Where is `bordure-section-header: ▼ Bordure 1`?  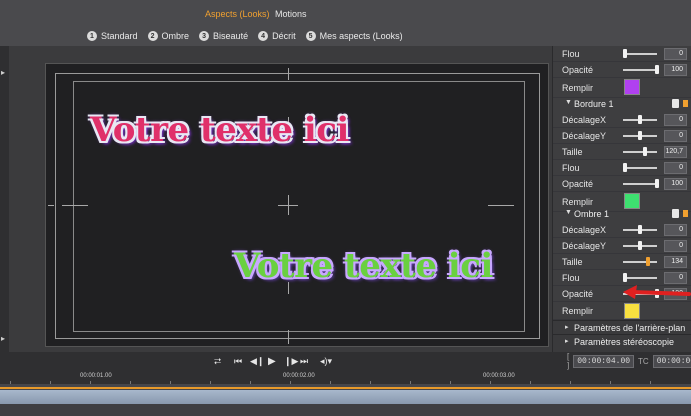 bordure-section-header: ▼ Bordure 1 is located at coordinates (622, 104).